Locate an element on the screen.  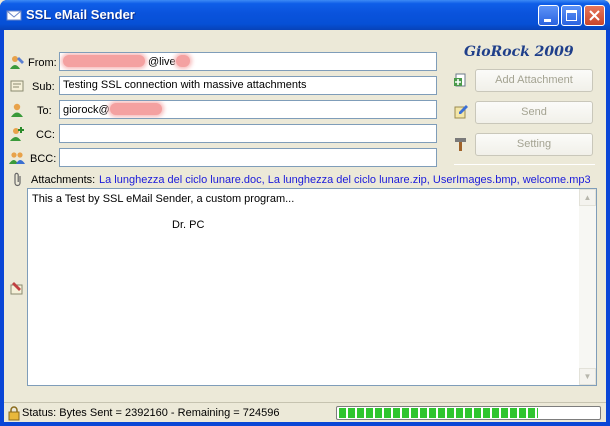
scroll-down-arrow: ▼ is located at coordinates (587, 376).